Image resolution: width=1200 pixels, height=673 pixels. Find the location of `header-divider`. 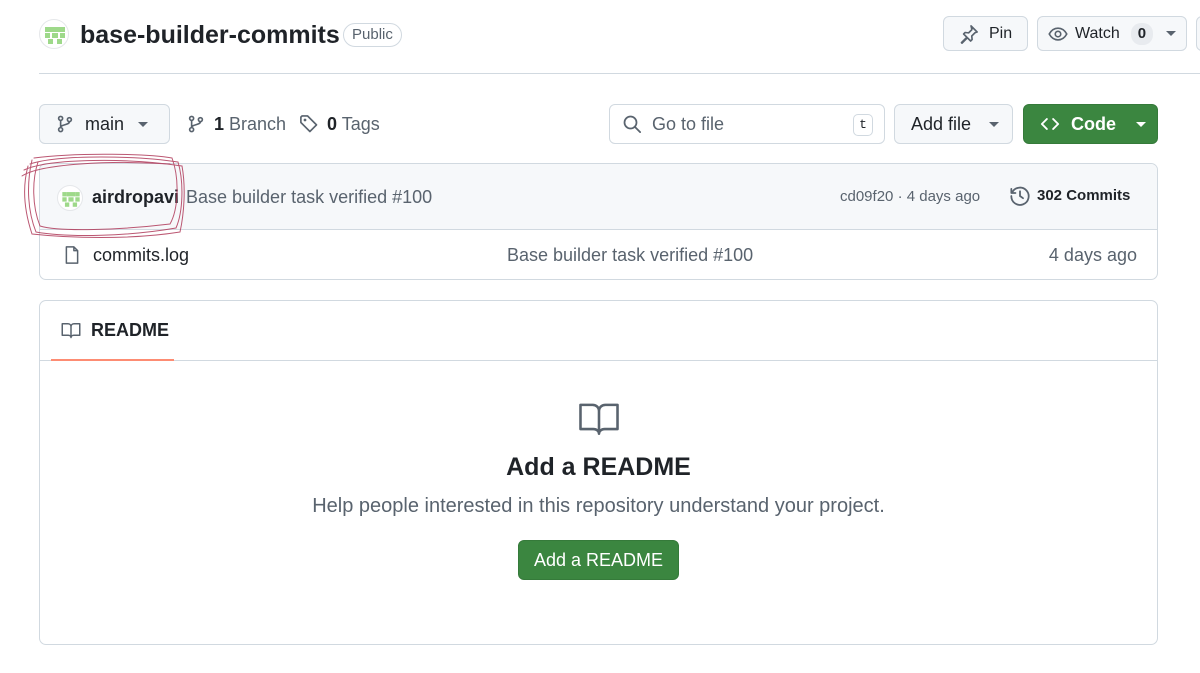

header-divider is located at coordinates (619, 73).